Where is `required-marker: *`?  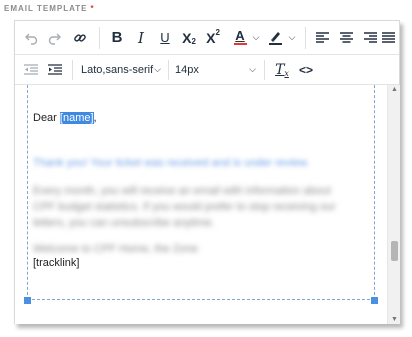 required-marker: * is located at coordinates (92, 8).